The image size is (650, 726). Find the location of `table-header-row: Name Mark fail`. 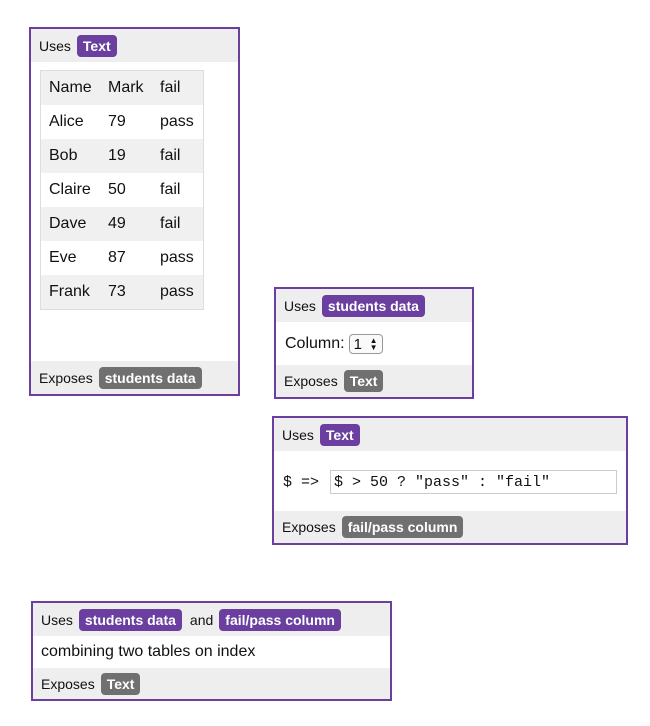

table-header-row: Name Mark fail is located at coordinates (122, 88).